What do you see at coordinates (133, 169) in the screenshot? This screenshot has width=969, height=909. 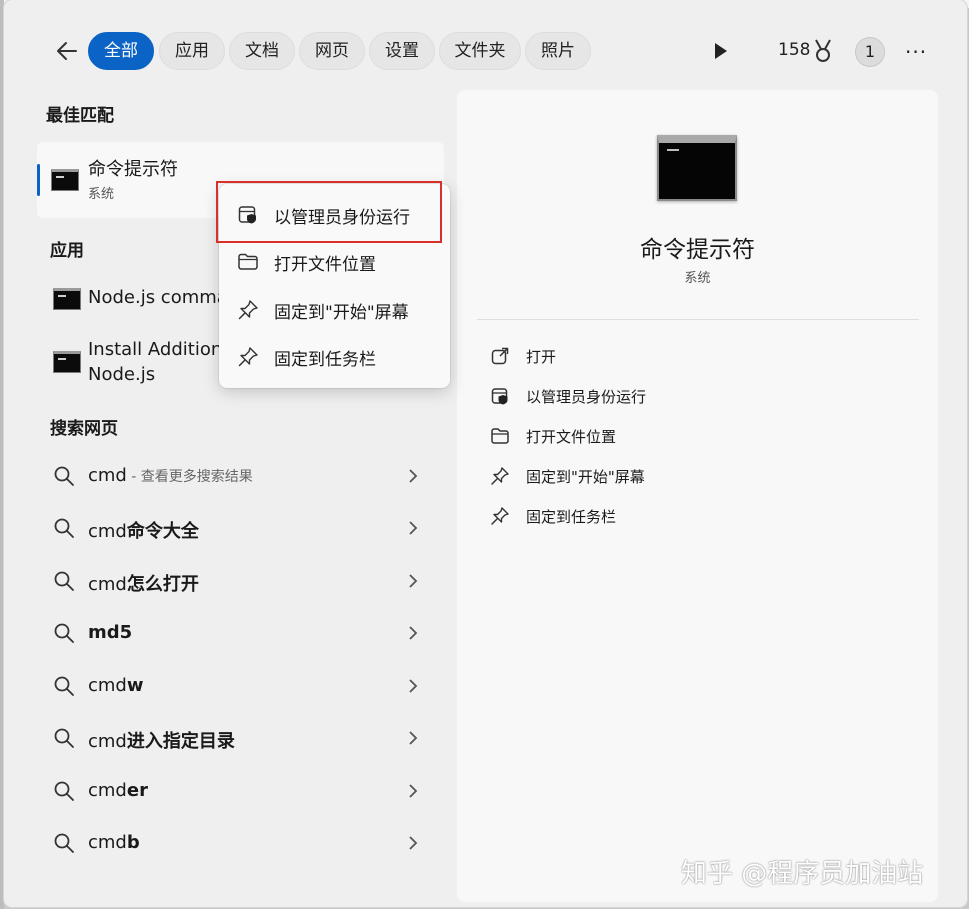 I see `best-match-name: 命令提示符` at bounding box center [133, 169].